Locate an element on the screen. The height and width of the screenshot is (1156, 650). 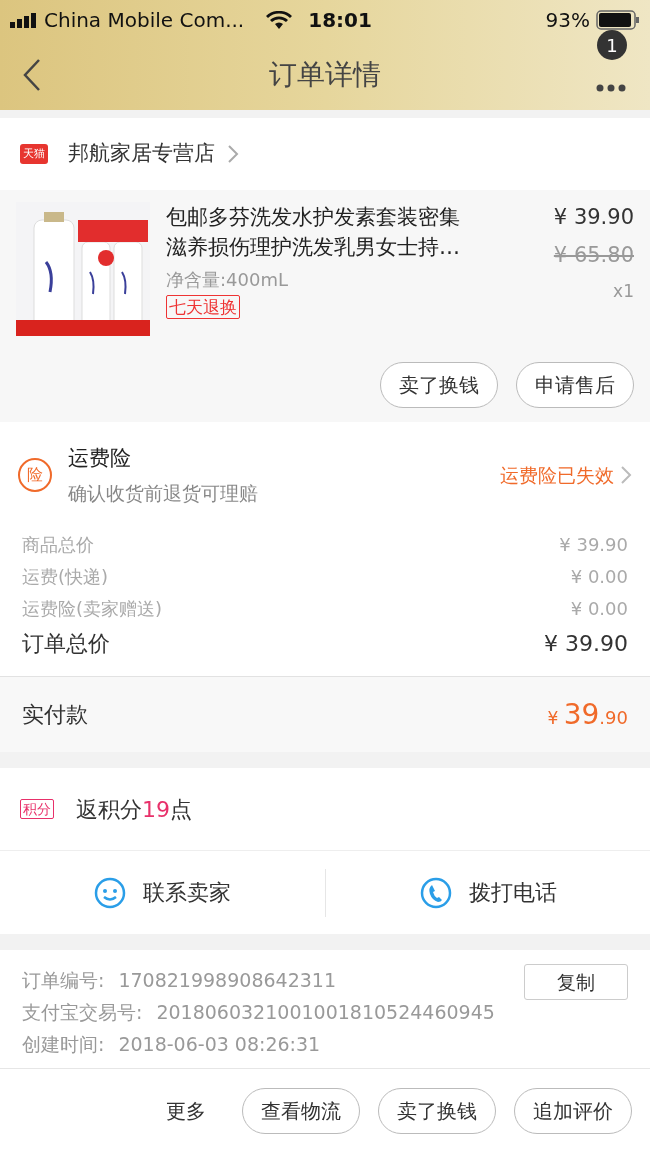
phone-icon is located at coordinates (435, 892).